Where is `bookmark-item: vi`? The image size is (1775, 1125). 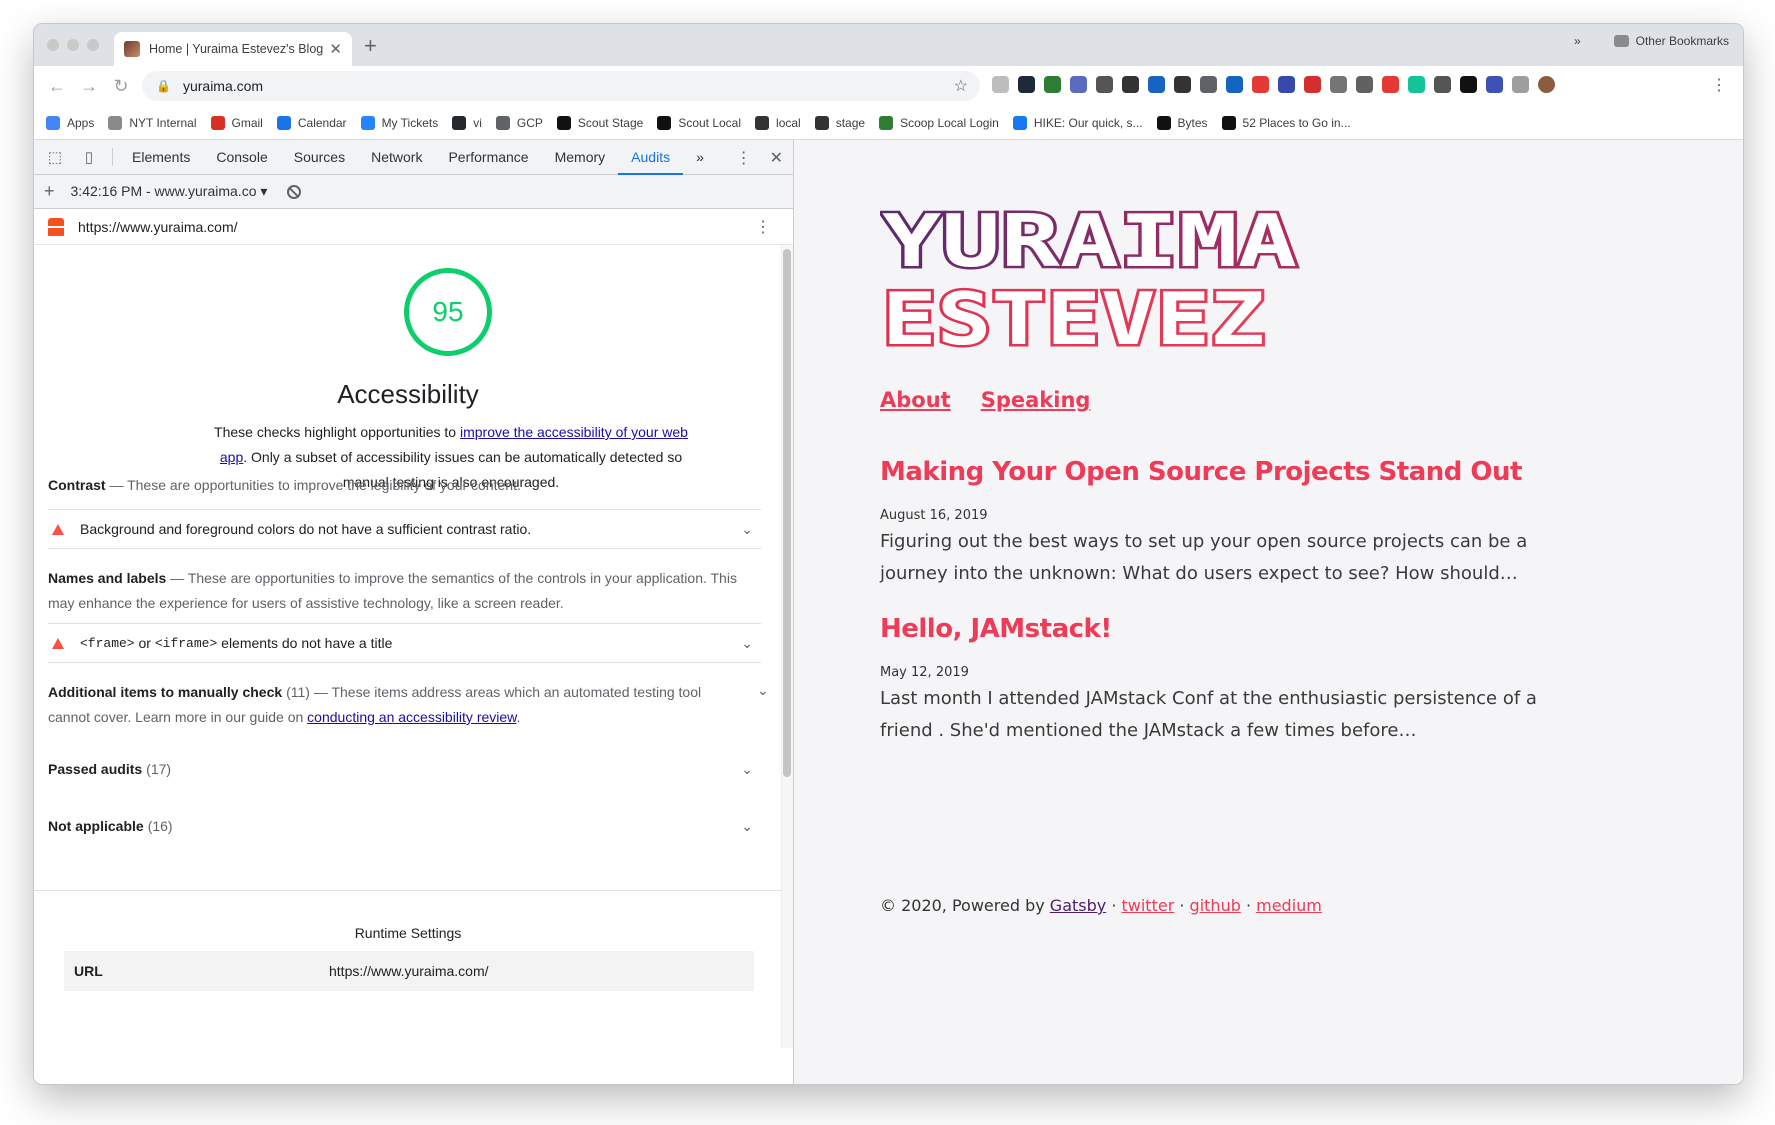
bookmark-item: vi is located at coordinates (467, 122).